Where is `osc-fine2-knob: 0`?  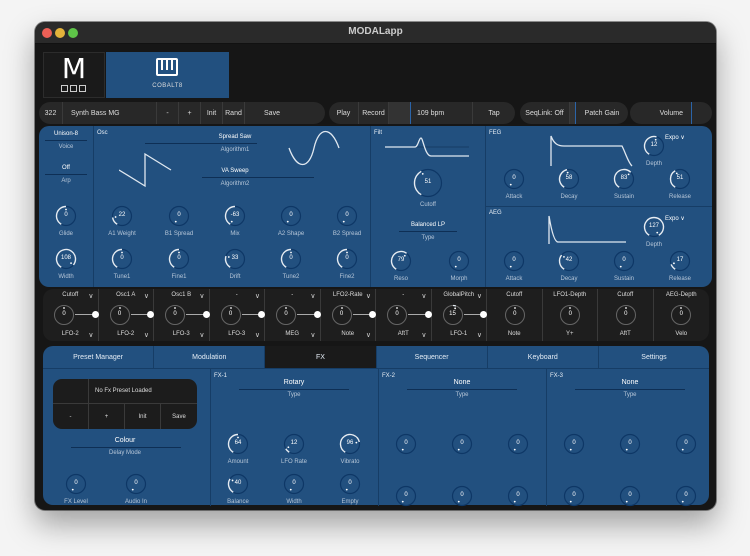 osc-fine2-knob: 0 is located at coordinates (347, 259).